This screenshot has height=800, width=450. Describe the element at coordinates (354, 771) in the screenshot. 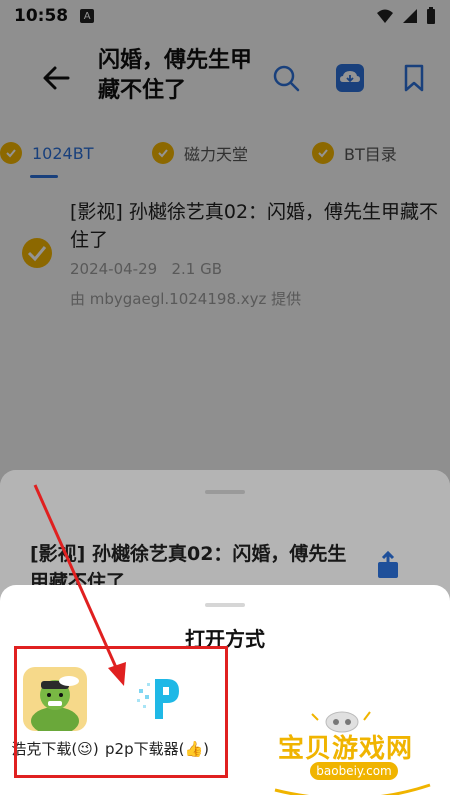

I see `watermark-url: baobeiy.com` at that location.